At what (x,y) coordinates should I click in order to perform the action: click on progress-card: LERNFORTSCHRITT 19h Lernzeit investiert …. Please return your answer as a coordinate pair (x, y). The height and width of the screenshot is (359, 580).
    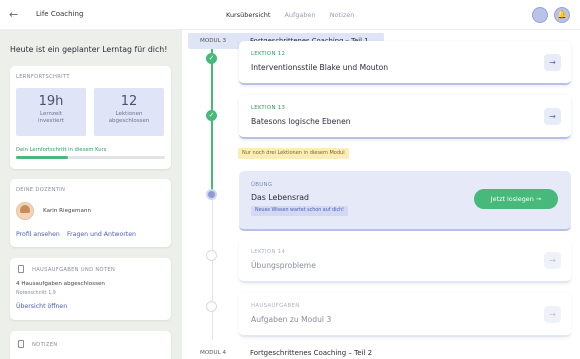
    Looking at the image, I should click on (90, 117).